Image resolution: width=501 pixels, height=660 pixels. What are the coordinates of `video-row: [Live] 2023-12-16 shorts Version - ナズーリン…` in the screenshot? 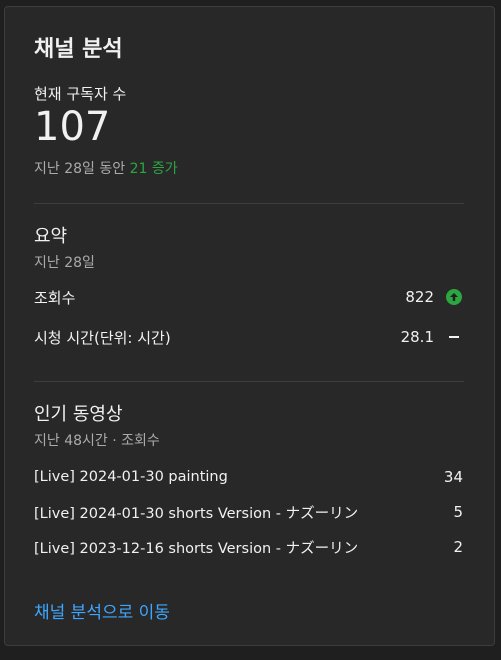 It's located at (249, 547).